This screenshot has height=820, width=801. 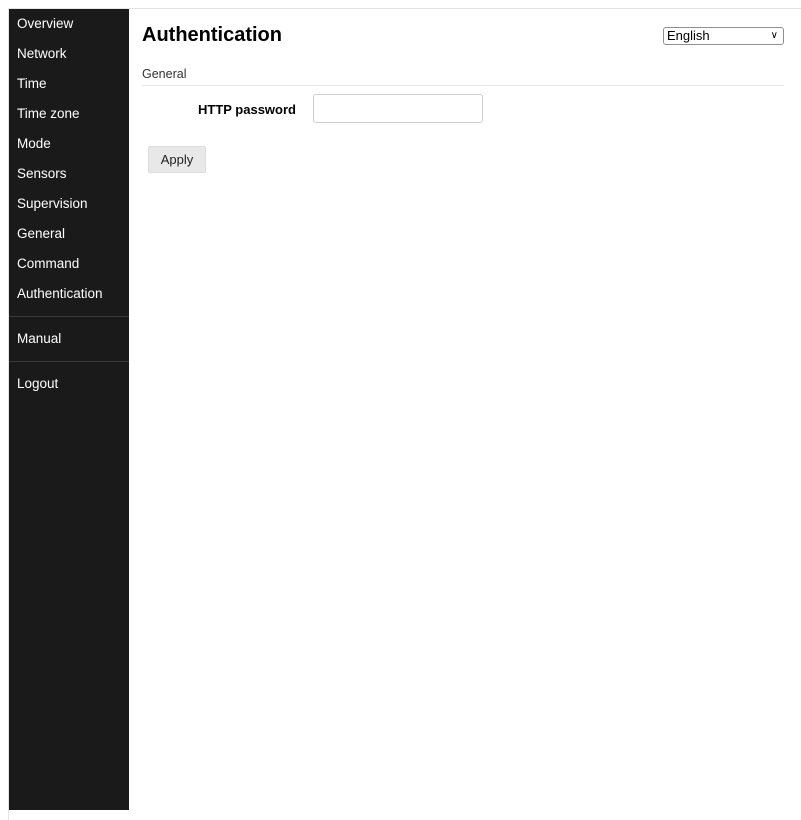 I want to click on apply-button: Apply, so click(x=177, y=159).